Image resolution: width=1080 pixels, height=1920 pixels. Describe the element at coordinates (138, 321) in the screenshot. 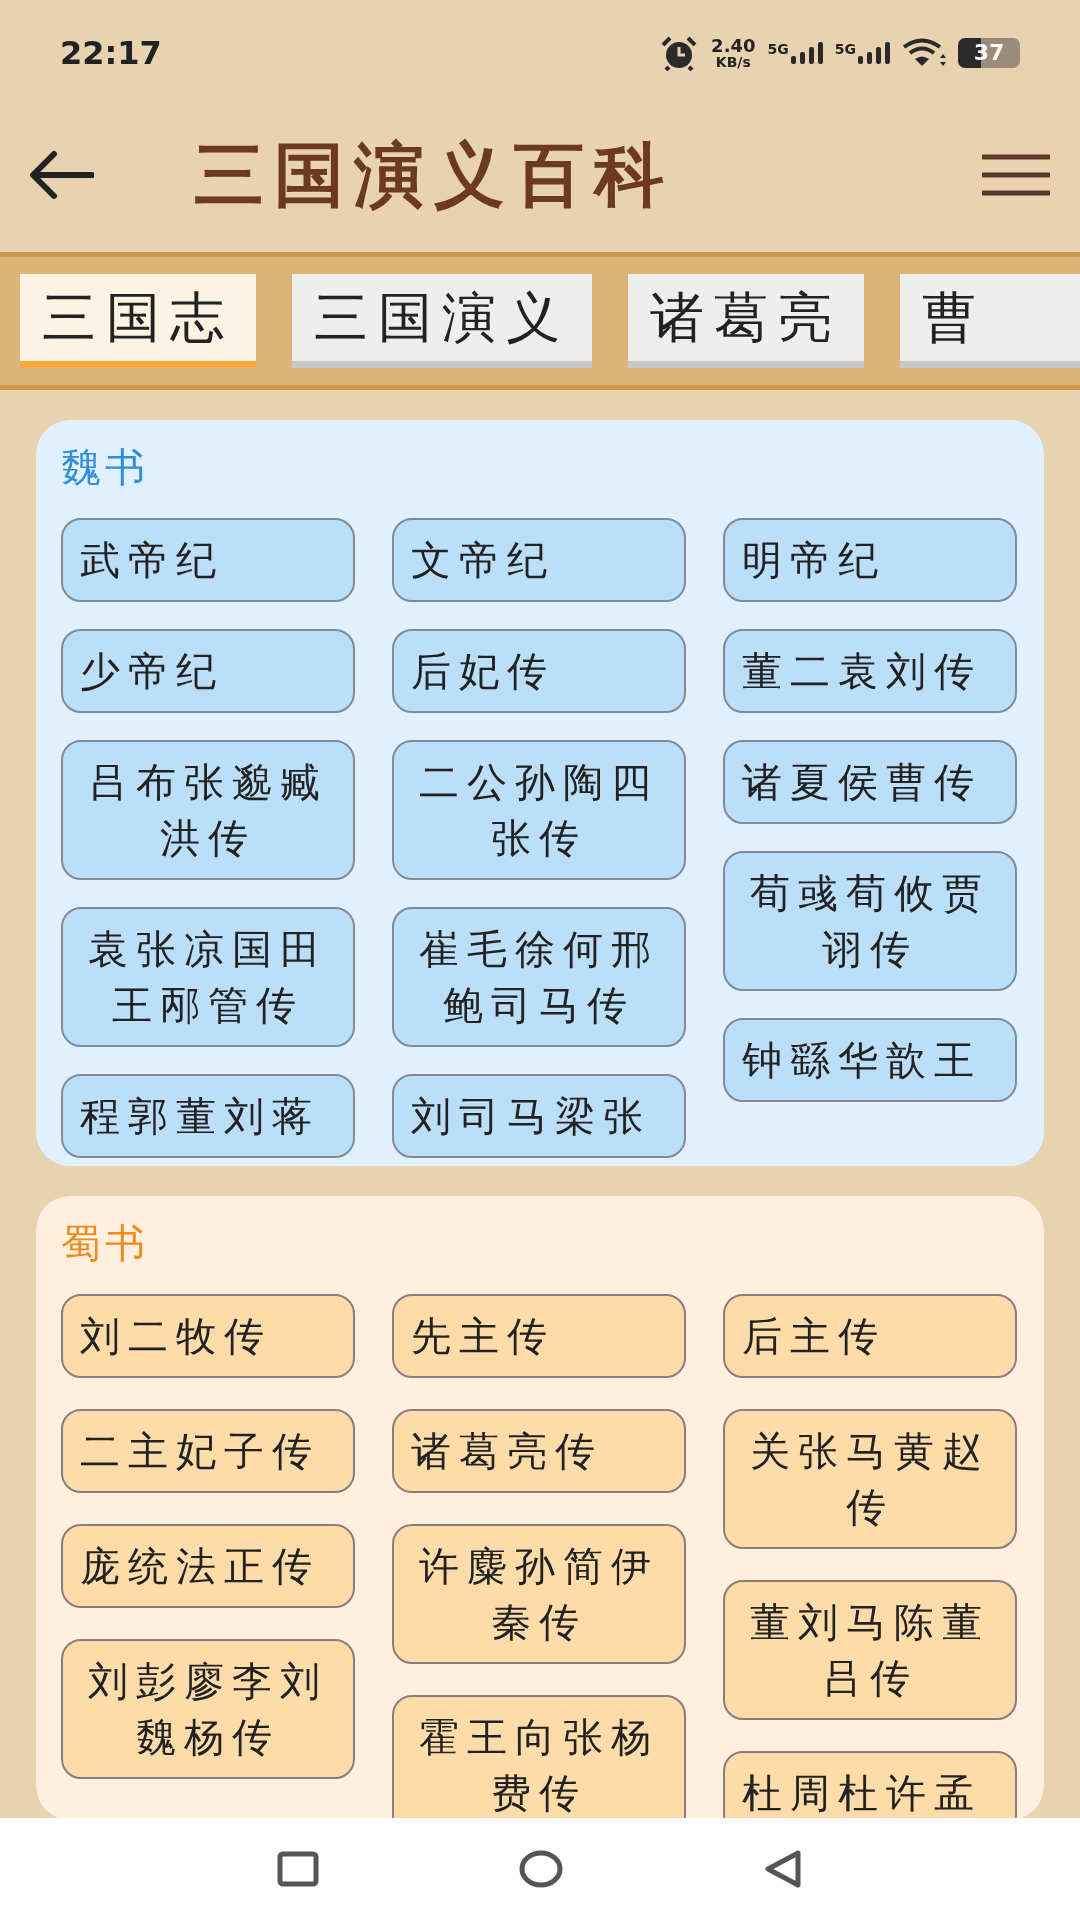

I see `tab: 三国志` at that location.